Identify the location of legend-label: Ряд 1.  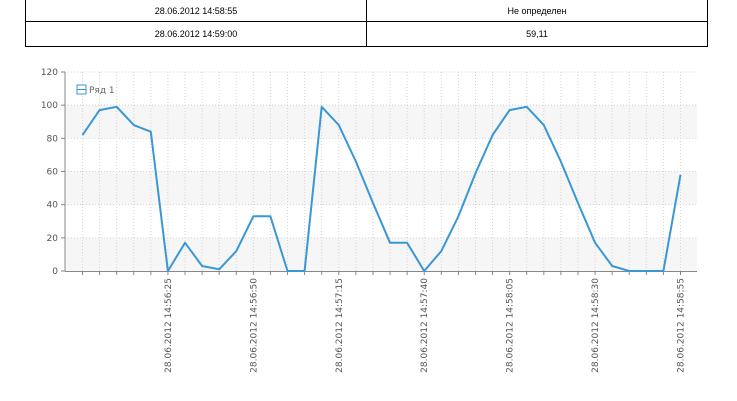
(102, 91).